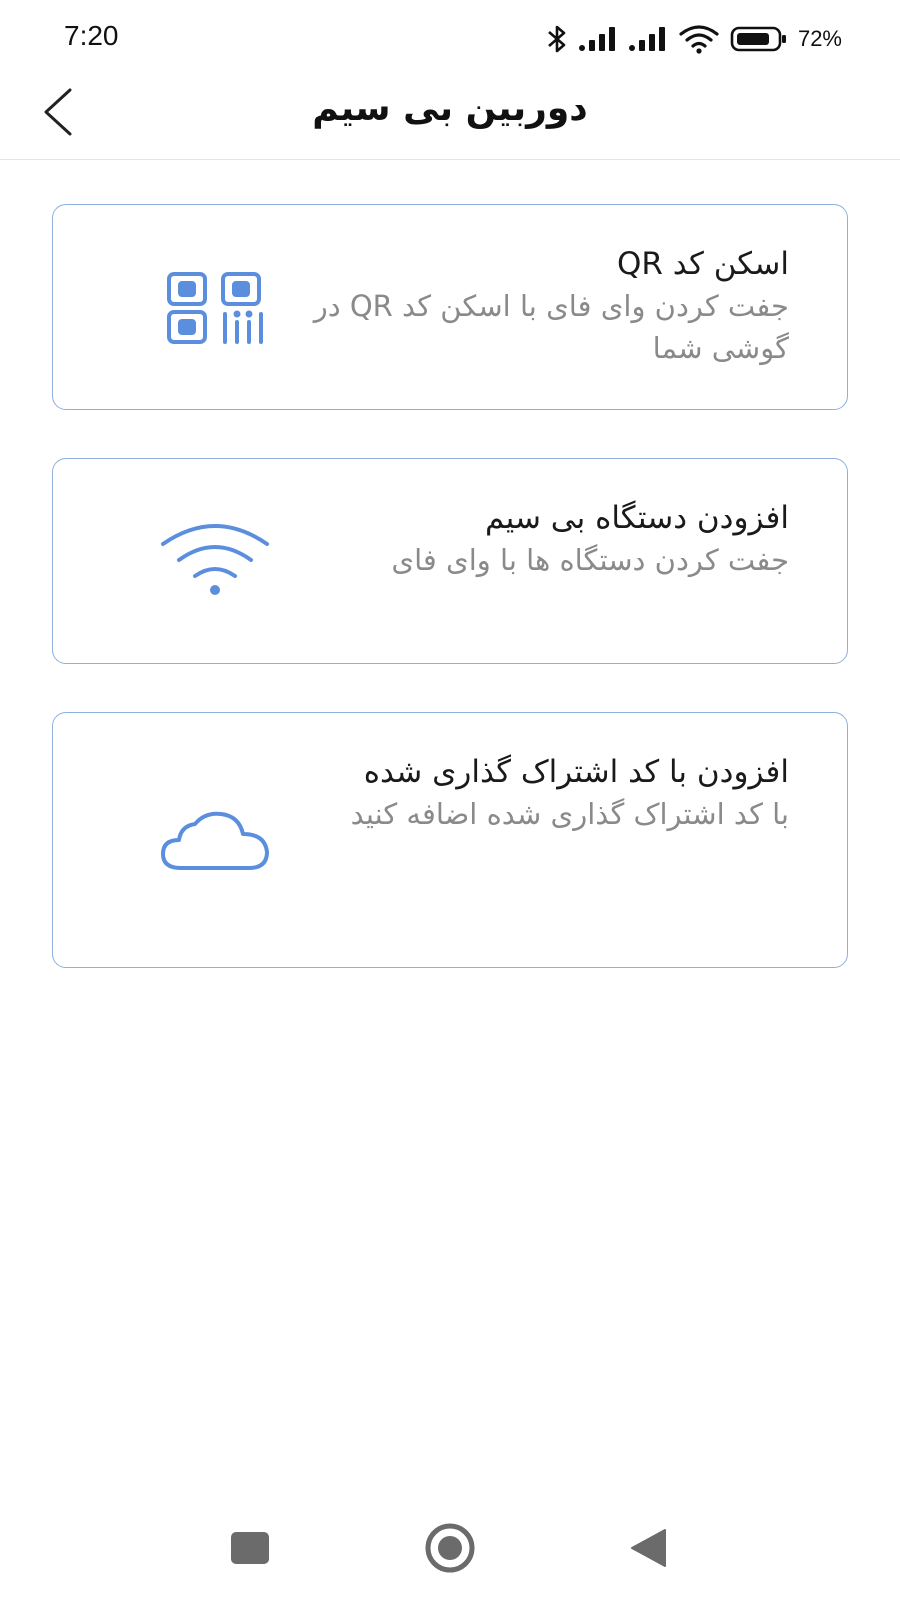 The width and height of the screenshot is (900, 1600). I want to click on option-description: با کد اشتراک گذاری شده اضافه کنید, so click(569, 814).